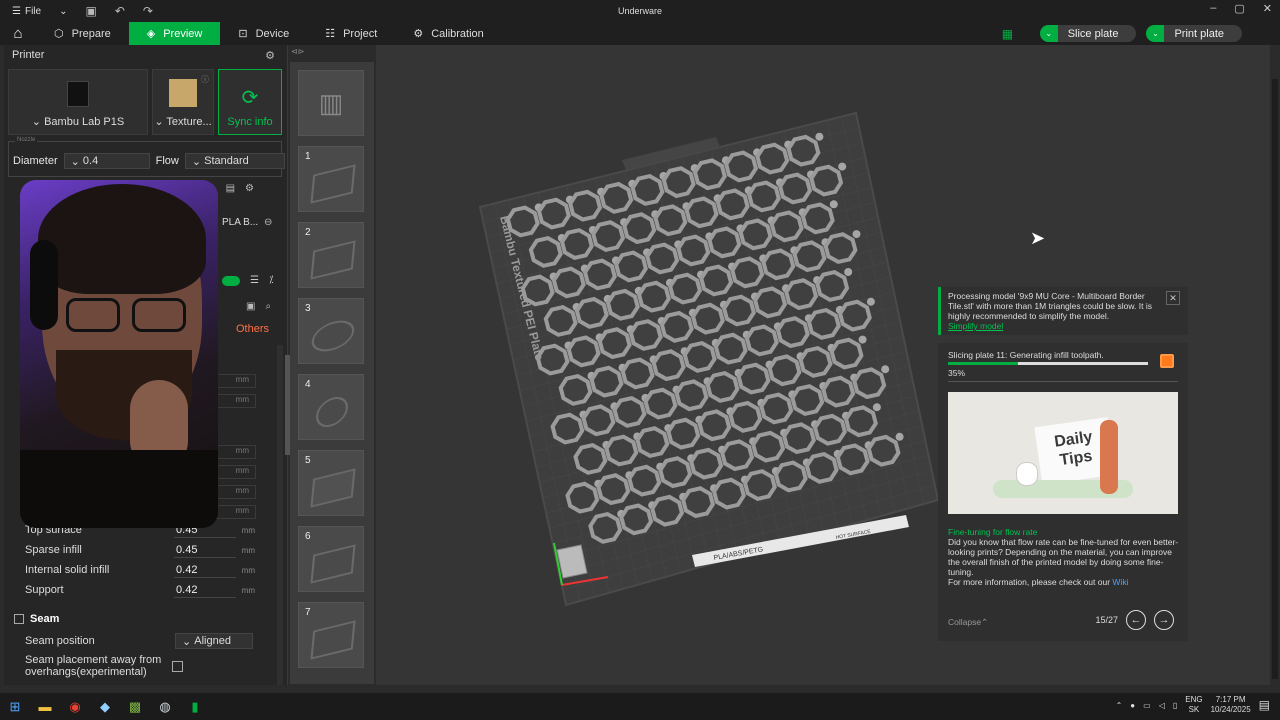 This screenshot has height=720, width=1280. I want to click on clock: 7:17 PM 10/24/2025, so click(1231, 705).